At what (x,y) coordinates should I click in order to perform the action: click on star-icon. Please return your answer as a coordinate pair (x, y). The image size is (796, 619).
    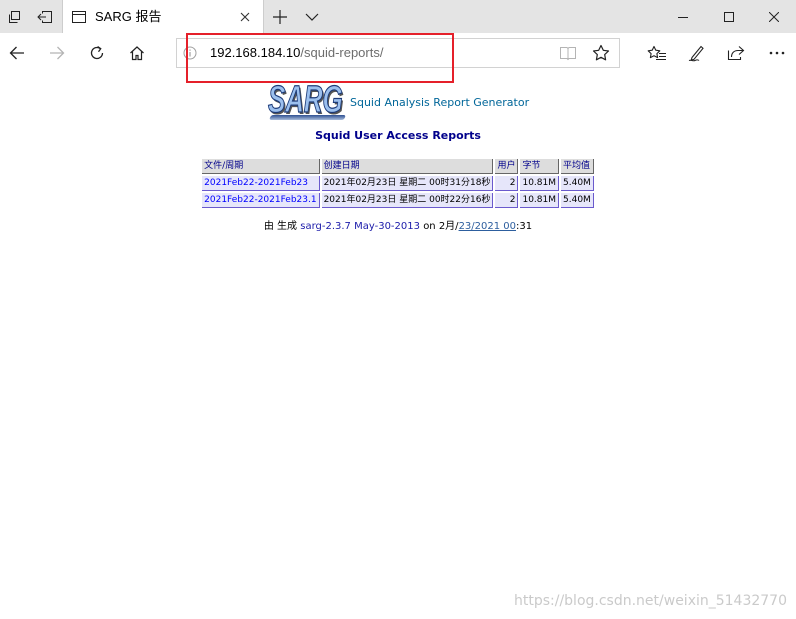
    Looking at the image, I should click on (601, 53).